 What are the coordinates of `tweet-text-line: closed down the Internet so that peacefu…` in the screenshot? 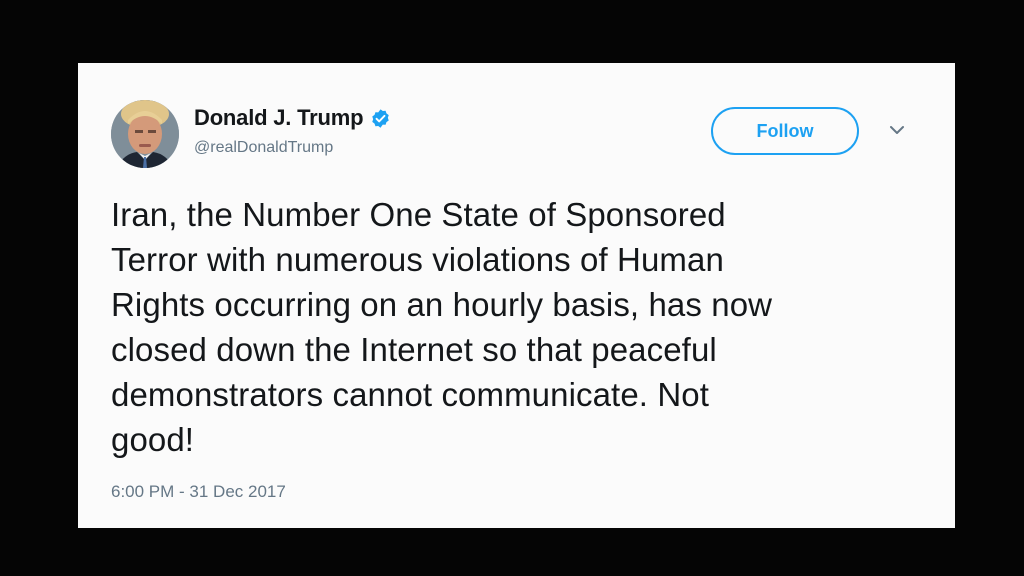 It's located at (414, 349).